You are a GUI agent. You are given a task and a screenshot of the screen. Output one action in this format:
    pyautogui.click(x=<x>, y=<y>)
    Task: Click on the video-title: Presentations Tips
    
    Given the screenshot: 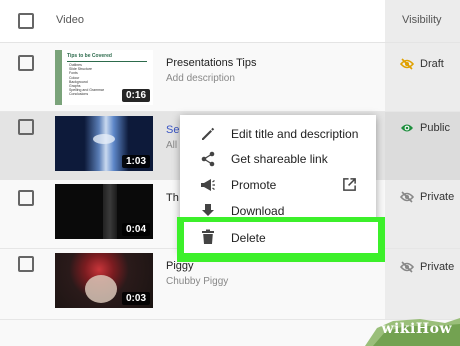 What is the action you would take?
    pyautogui.click(x=211, y=63)
    